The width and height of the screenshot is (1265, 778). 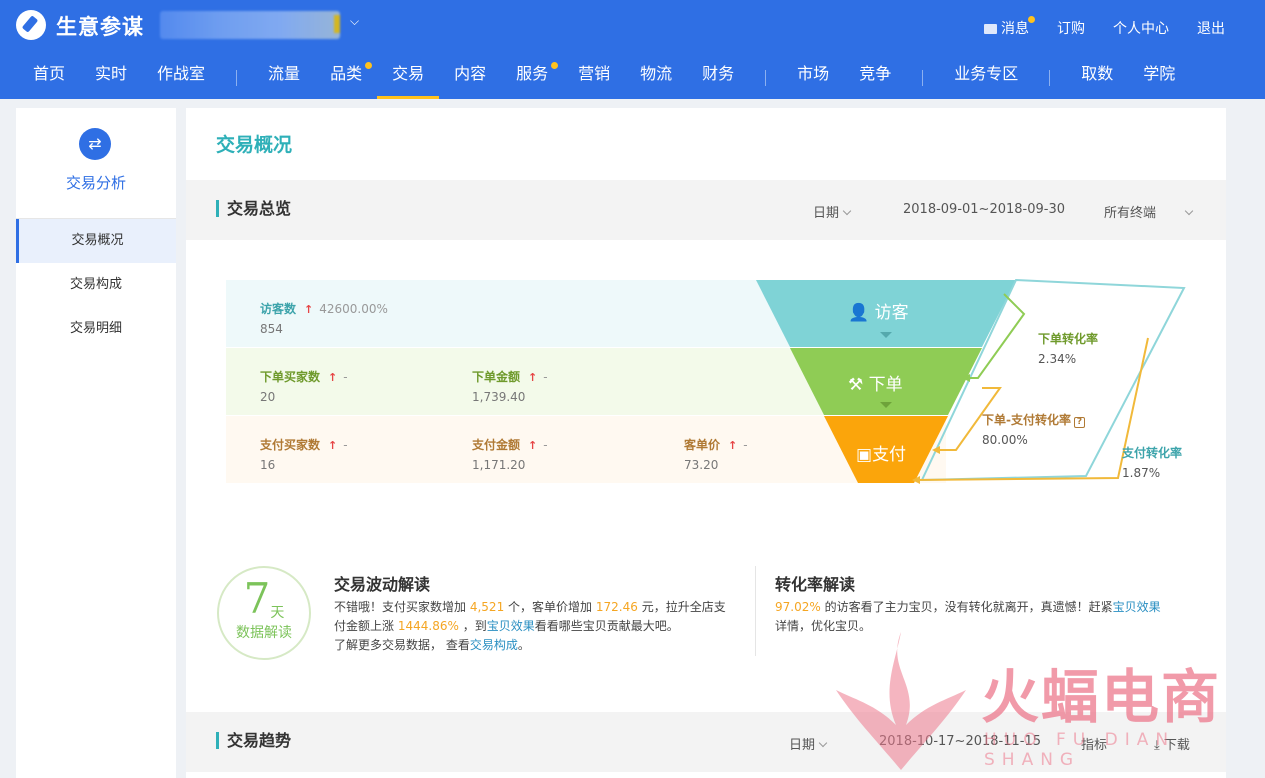 I want to click on help-icon: ?, so click(x=1079, y=422).